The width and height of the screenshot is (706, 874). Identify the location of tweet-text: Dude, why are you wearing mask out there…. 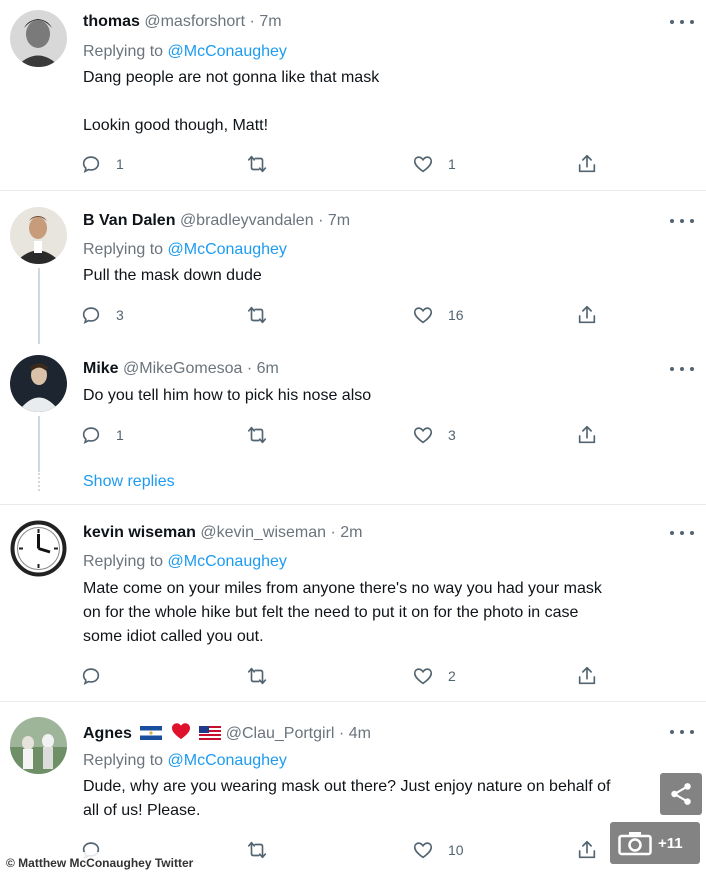
(347, 798).